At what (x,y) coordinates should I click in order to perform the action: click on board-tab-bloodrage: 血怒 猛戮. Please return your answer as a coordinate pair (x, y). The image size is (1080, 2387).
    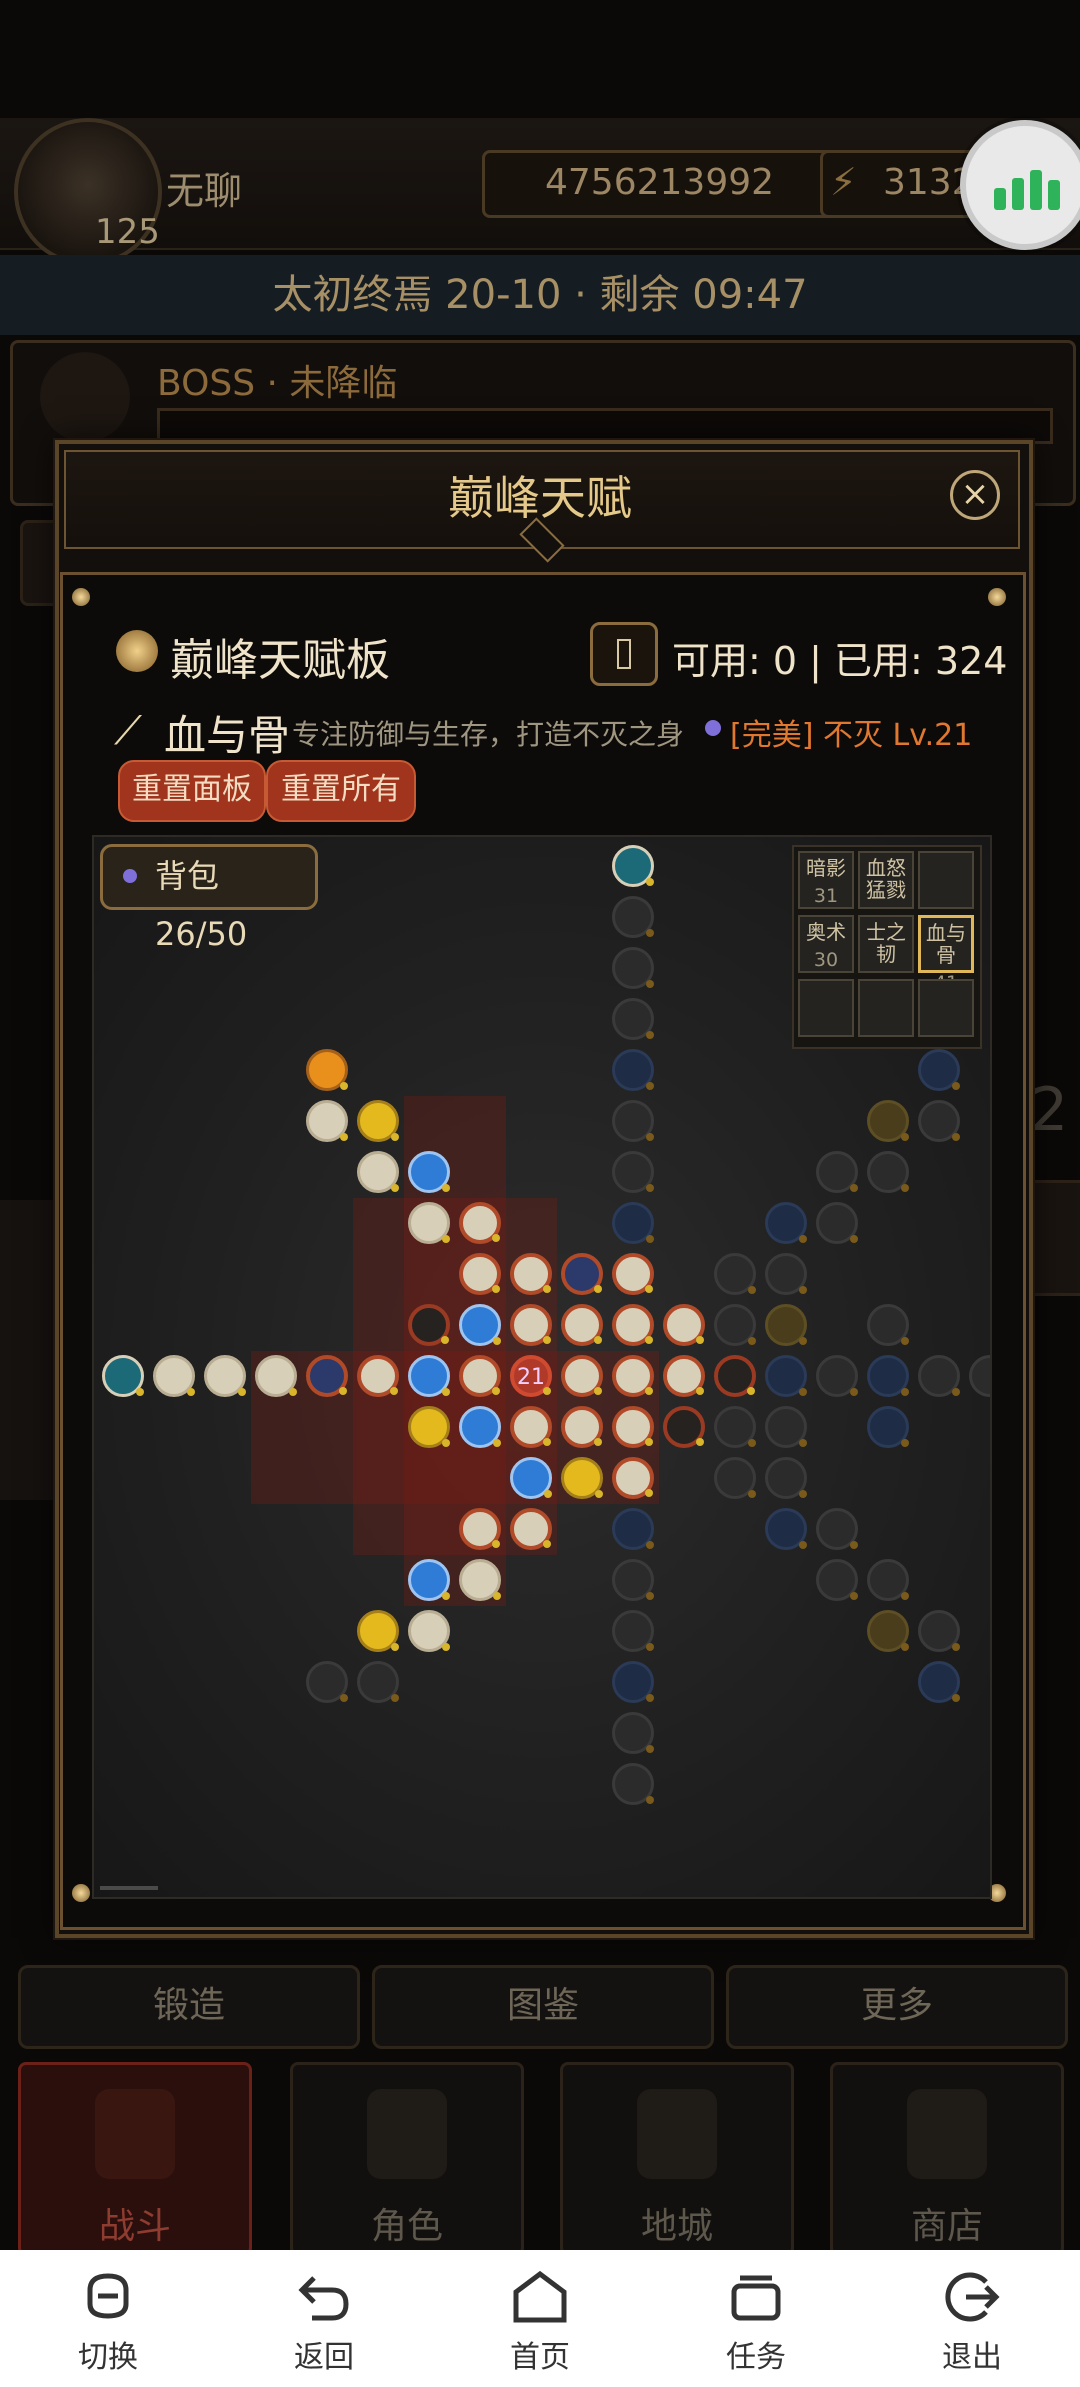
    Looking at the image, I should click on (886, 880).